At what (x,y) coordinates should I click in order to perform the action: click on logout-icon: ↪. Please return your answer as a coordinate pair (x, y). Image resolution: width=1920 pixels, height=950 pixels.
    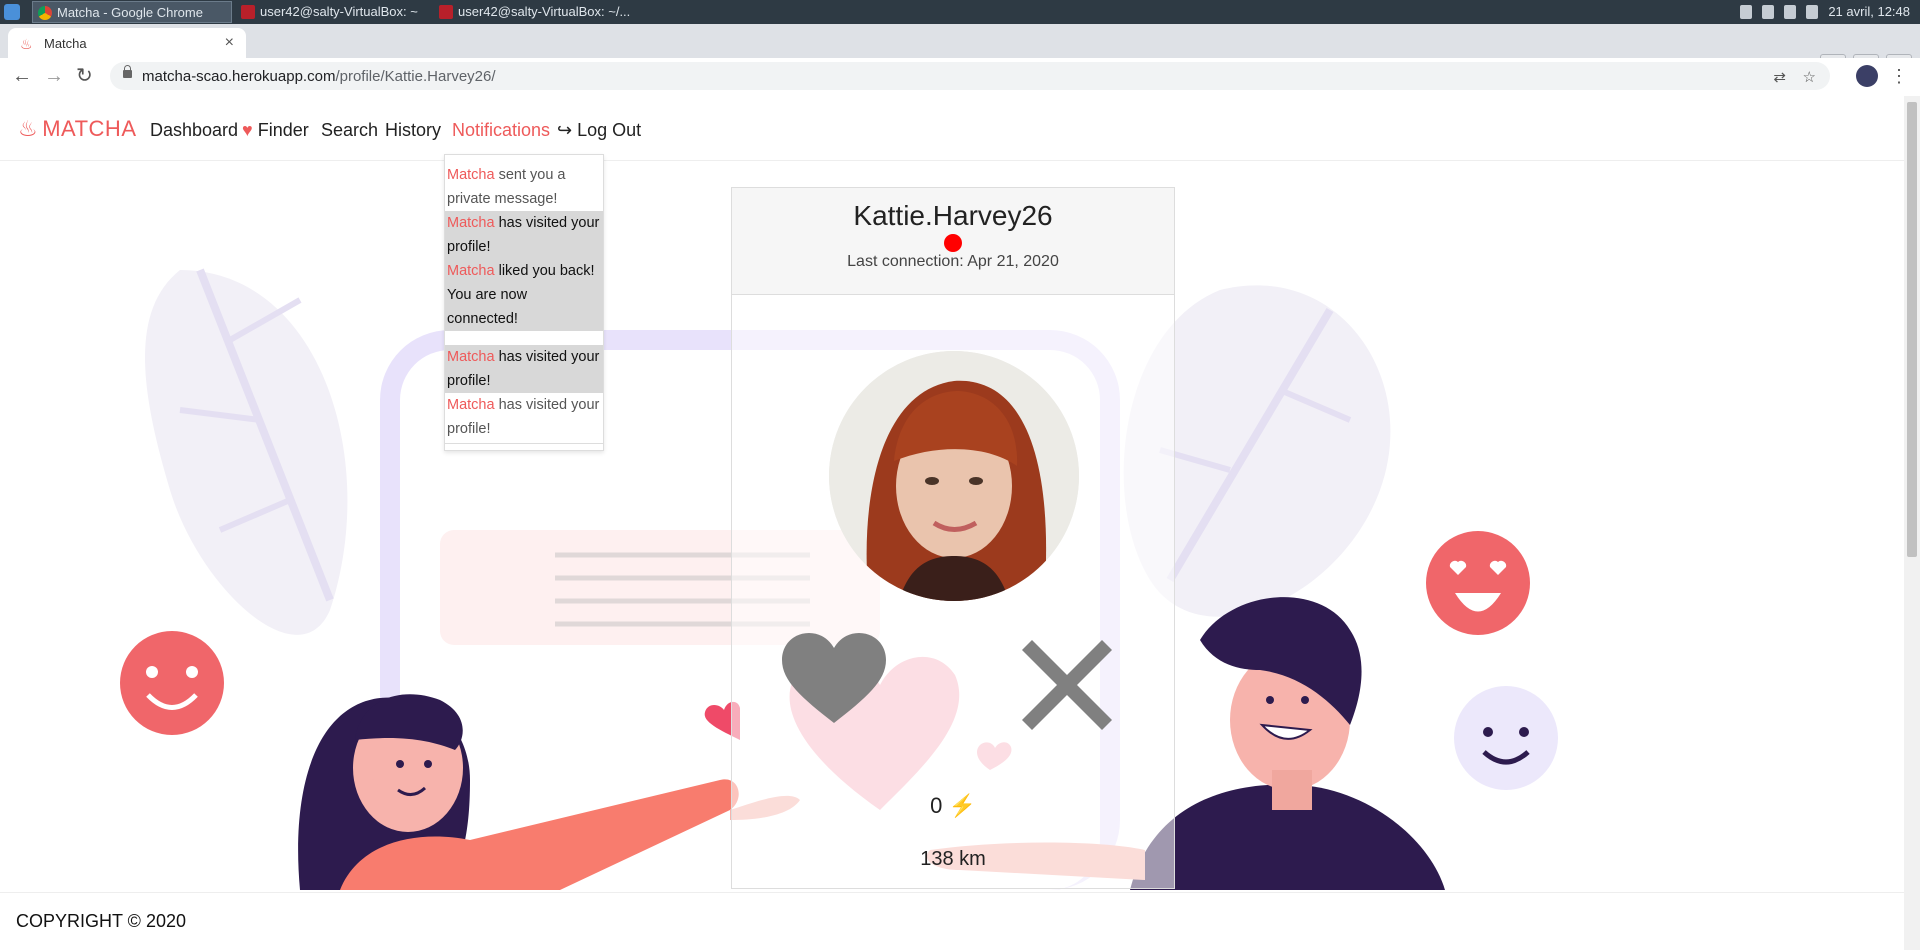
    Looking at the image, I should click on (565, 130).